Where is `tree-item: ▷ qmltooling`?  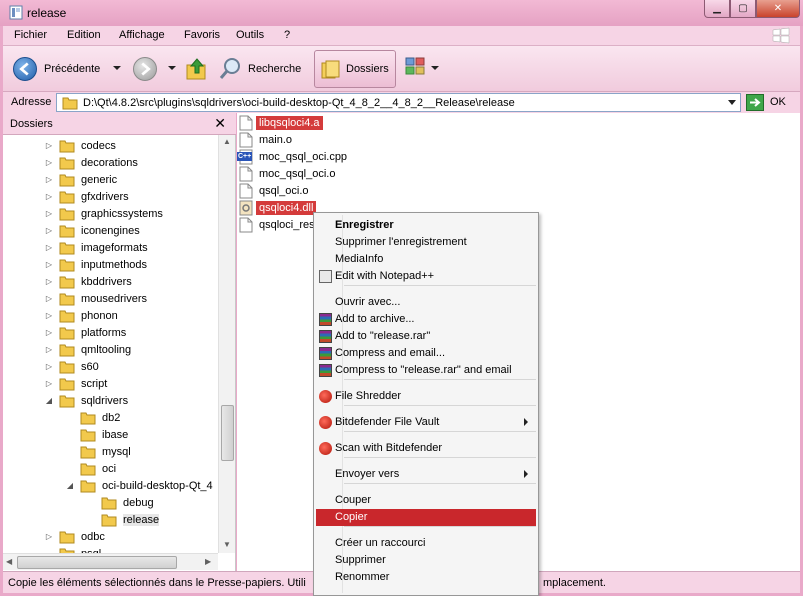 tree-item: ▷ qmltooling is located at coordinates (87, 349).